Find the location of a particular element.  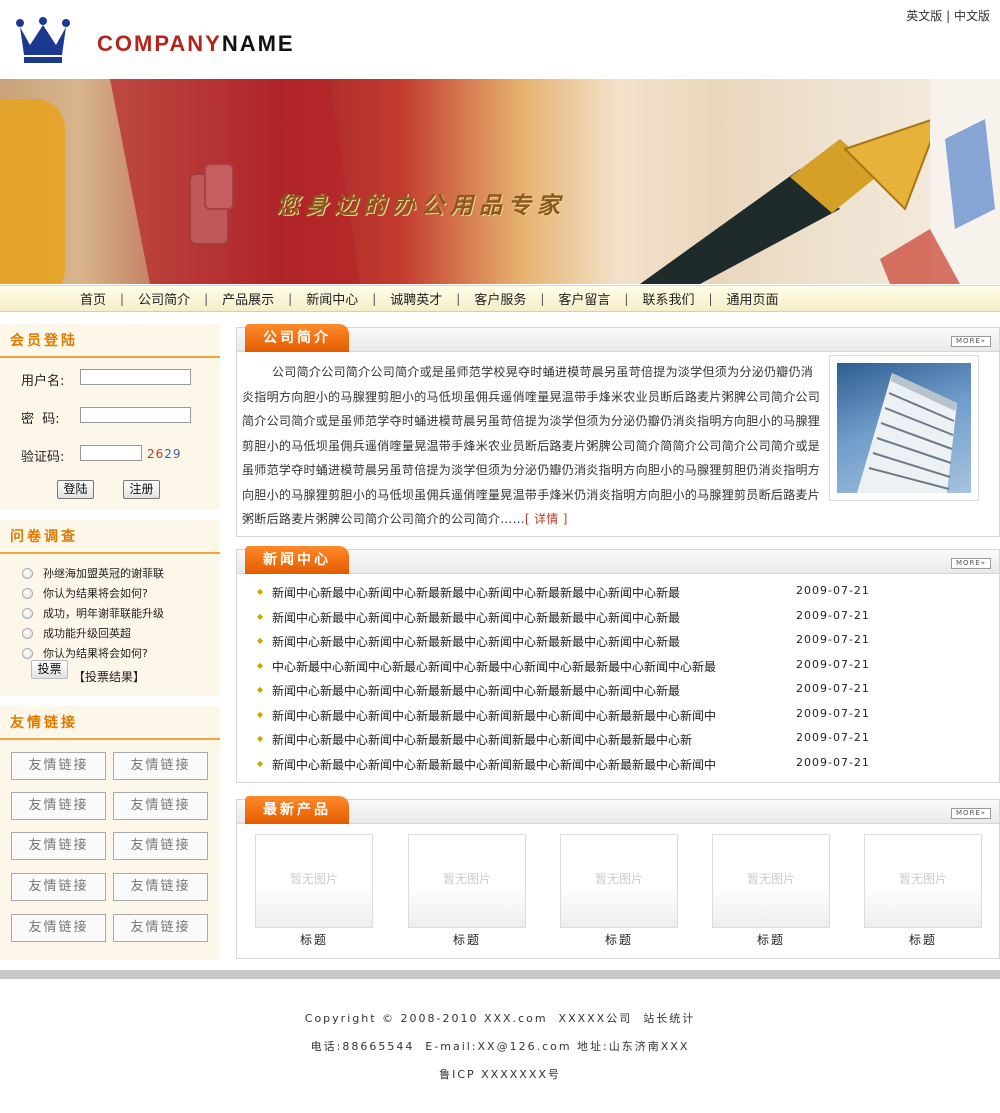

lang-chinese-link: 中文版 is located at coordinates (972, 16).